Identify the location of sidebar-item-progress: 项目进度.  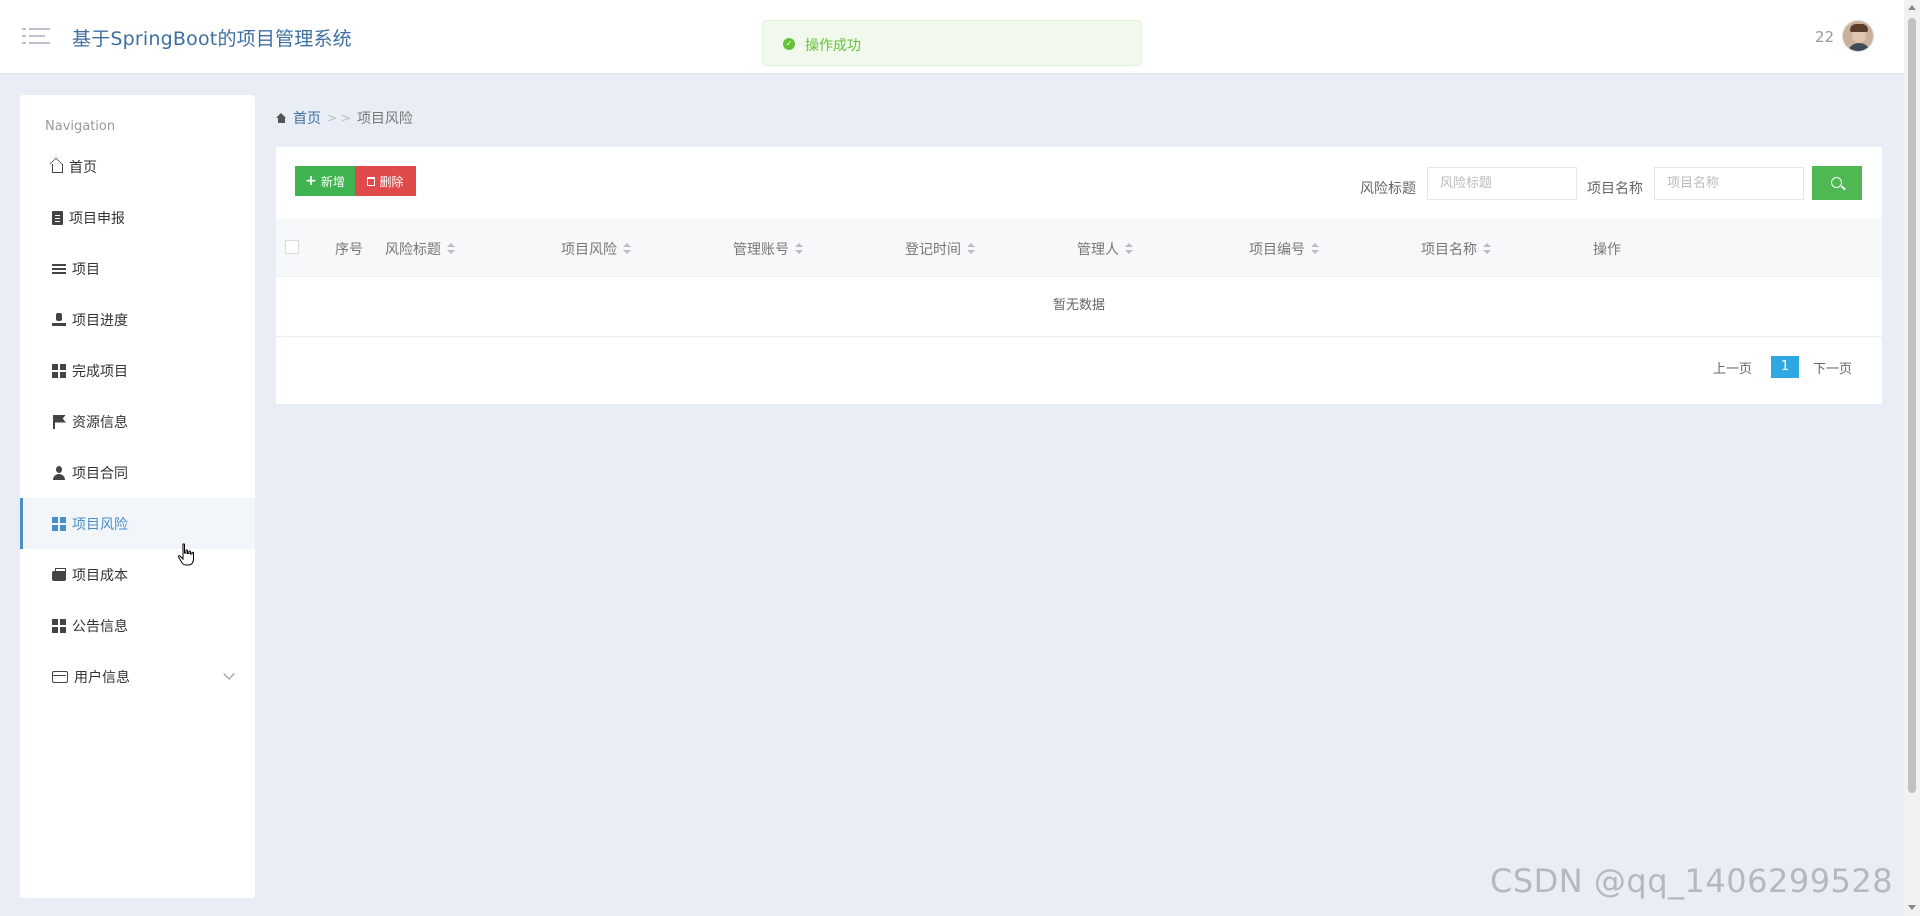
(137, 319).